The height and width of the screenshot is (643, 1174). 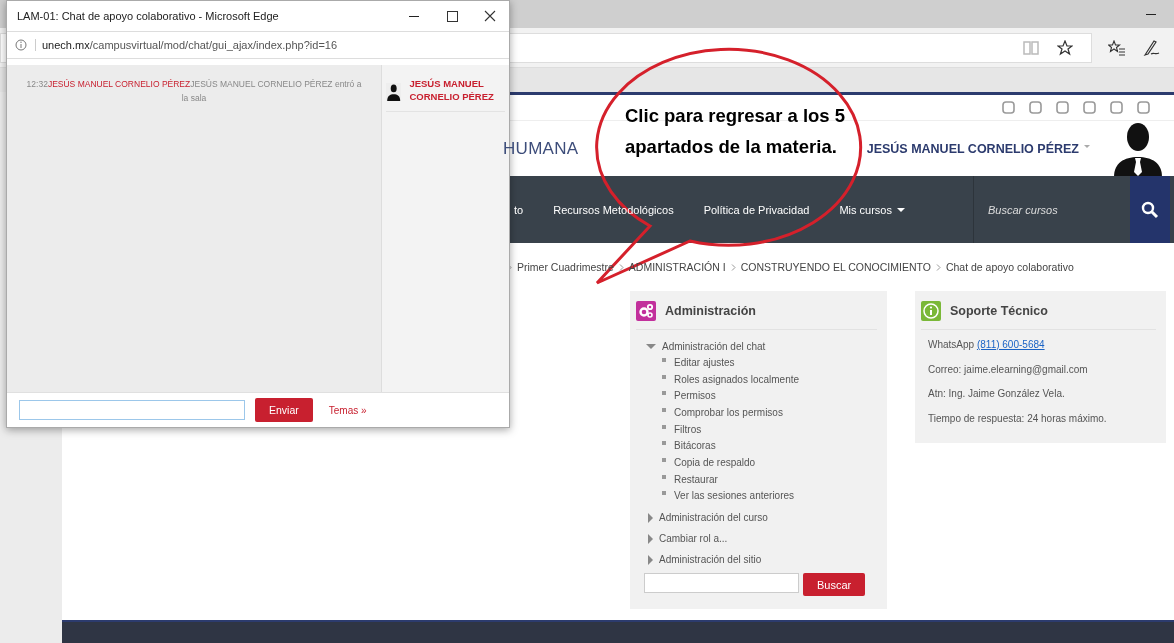 What do you see at coordinates (951, 344) in the screenshot?
I see `whatsapp-label: WhatsApp` at bounding box center [951, 344].